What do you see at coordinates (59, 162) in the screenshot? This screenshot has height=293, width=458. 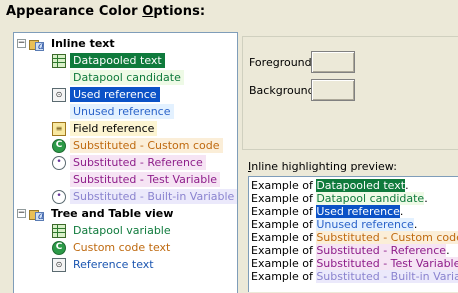 I see `substituted-reference-icon: •` at bounding box center [59, 162].